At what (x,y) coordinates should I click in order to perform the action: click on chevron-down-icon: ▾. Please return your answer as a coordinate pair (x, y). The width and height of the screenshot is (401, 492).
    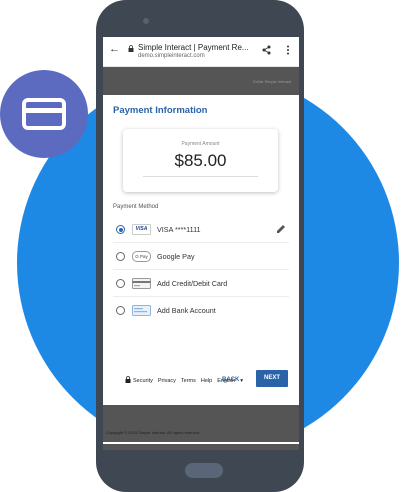
    Looking at the image, I should click on (242, 381).